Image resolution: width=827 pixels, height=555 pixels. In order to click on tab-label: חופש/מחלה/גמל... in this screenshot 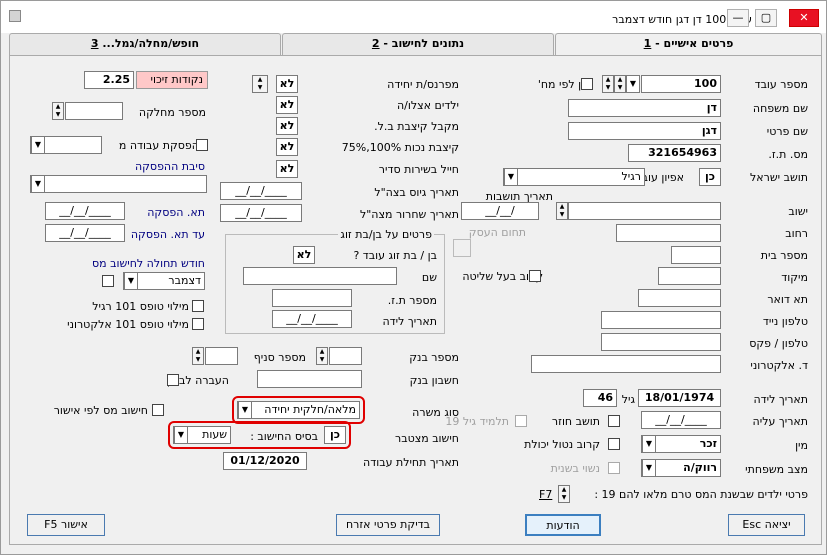, I will do `click(149, 43)`.